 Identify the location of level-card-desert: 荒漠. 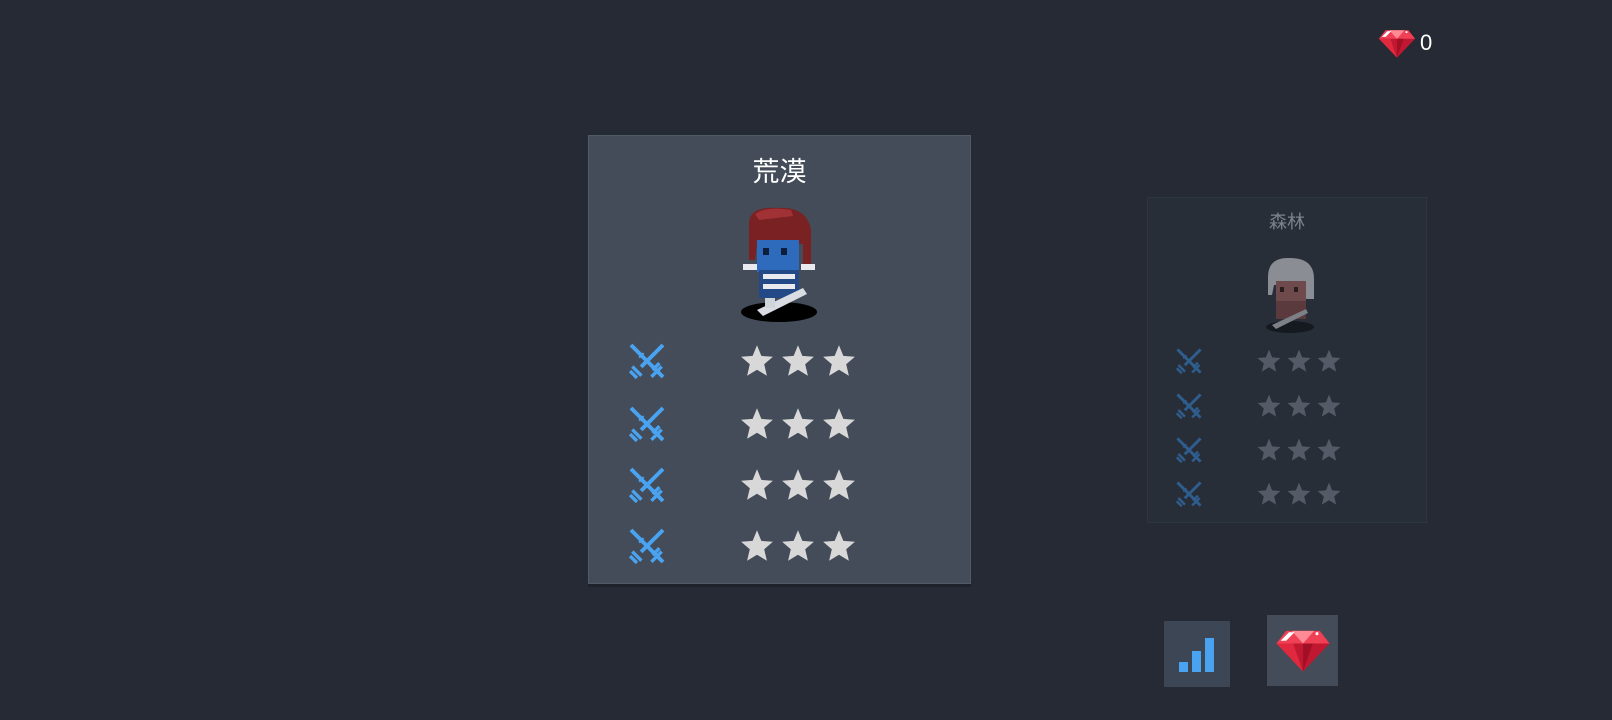
(779, 359).